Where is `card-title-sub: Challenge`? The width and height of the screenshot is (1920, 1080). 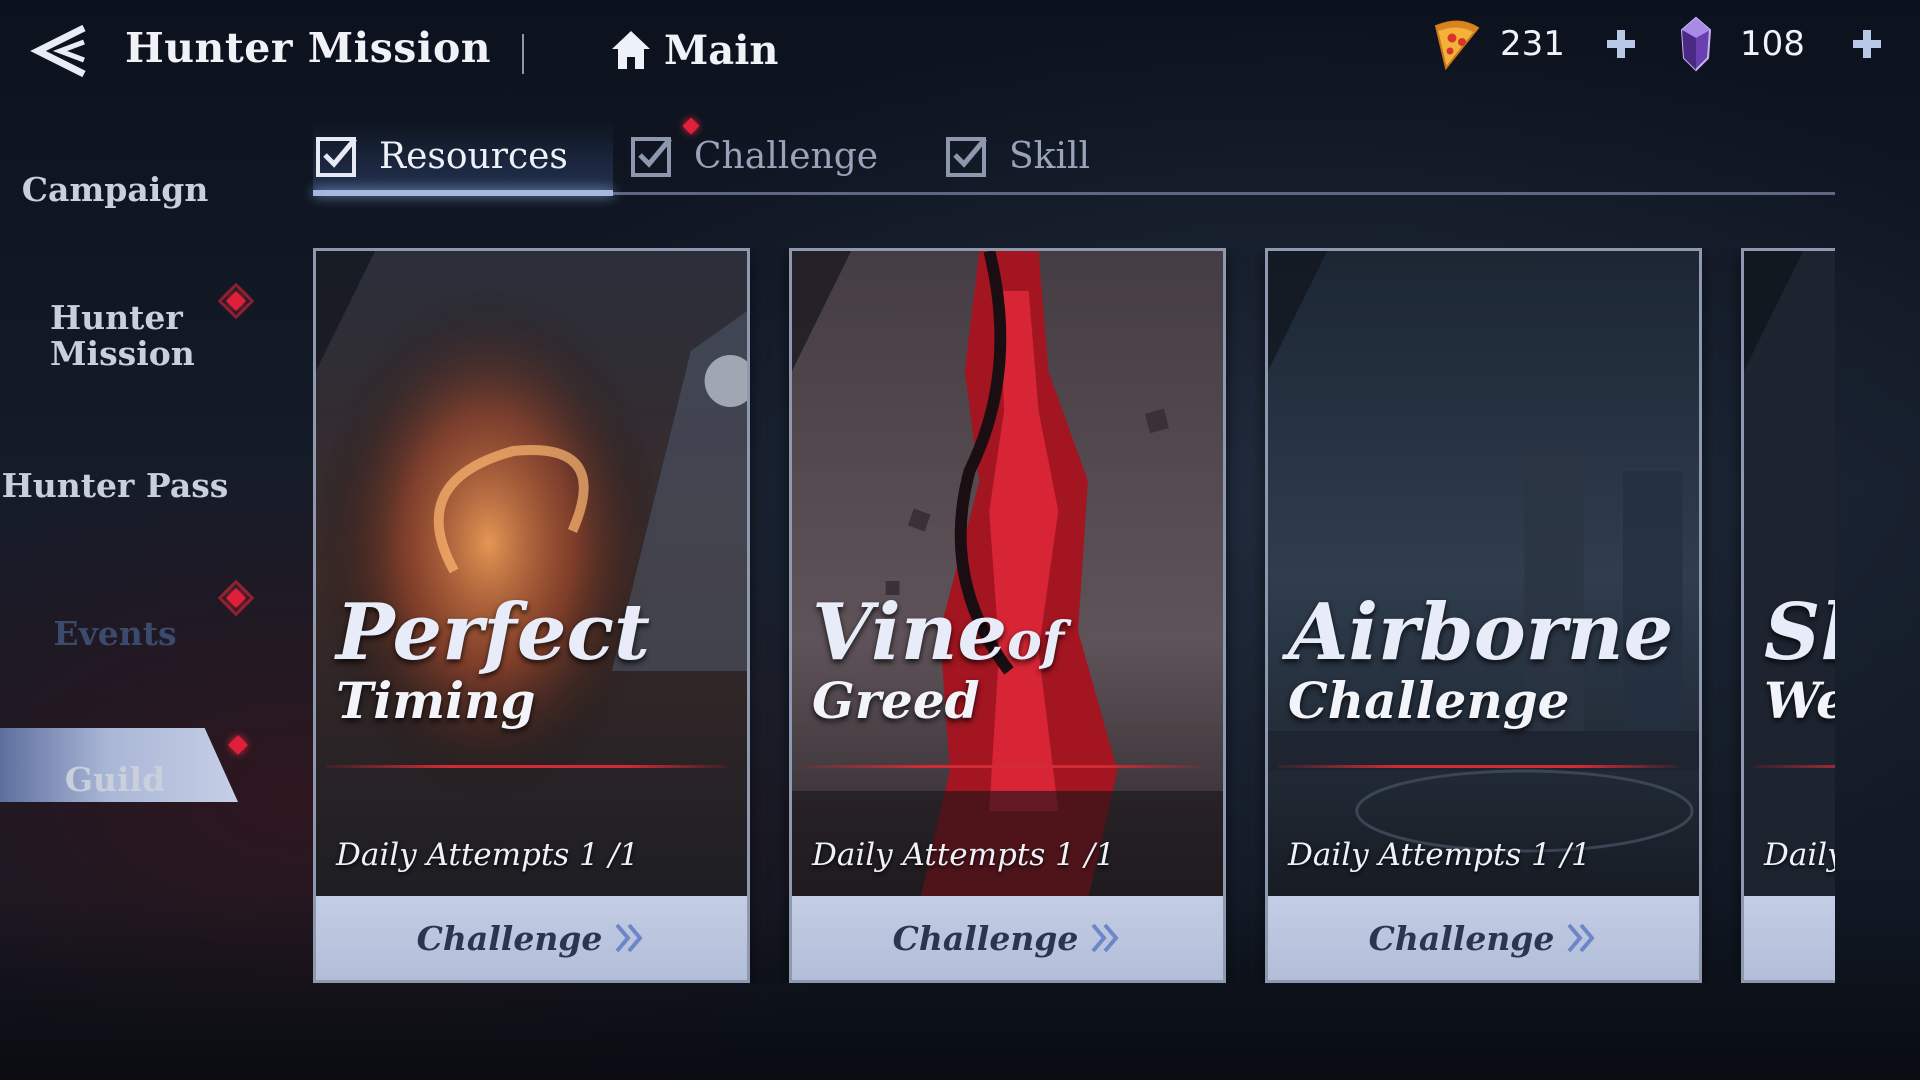 card-title-sub: Challenge is located at coordinates (1429, 700).